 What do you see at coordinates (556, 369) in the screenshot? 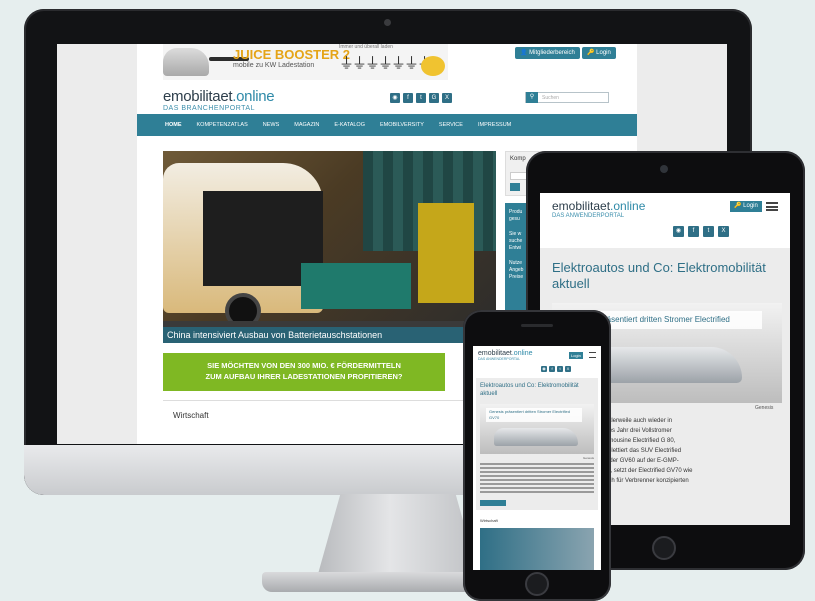
I see `phone-social-links: ◉ f t X` at bounding box center [556, 369].